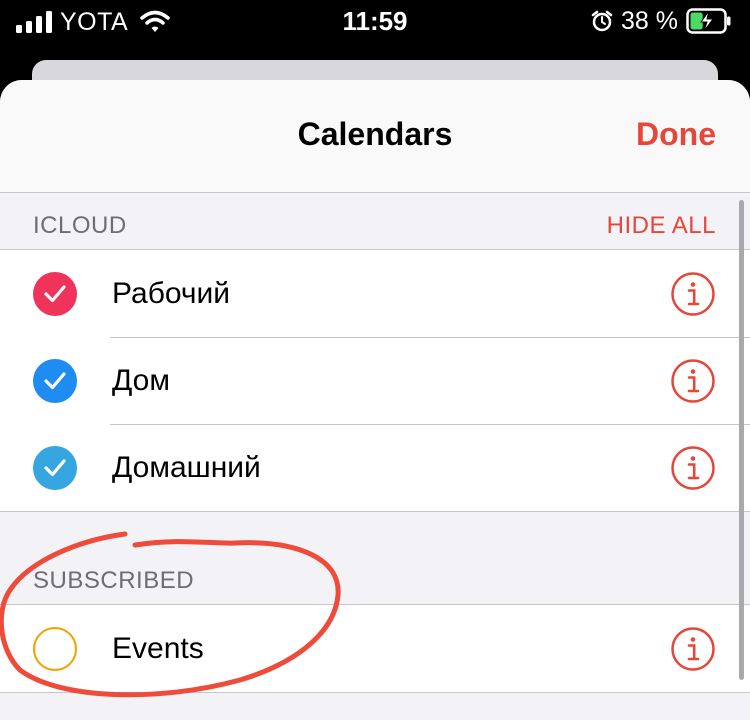 This screenshot has height=720, width=750. I want to click on done-button: Done, so click(676, 134).